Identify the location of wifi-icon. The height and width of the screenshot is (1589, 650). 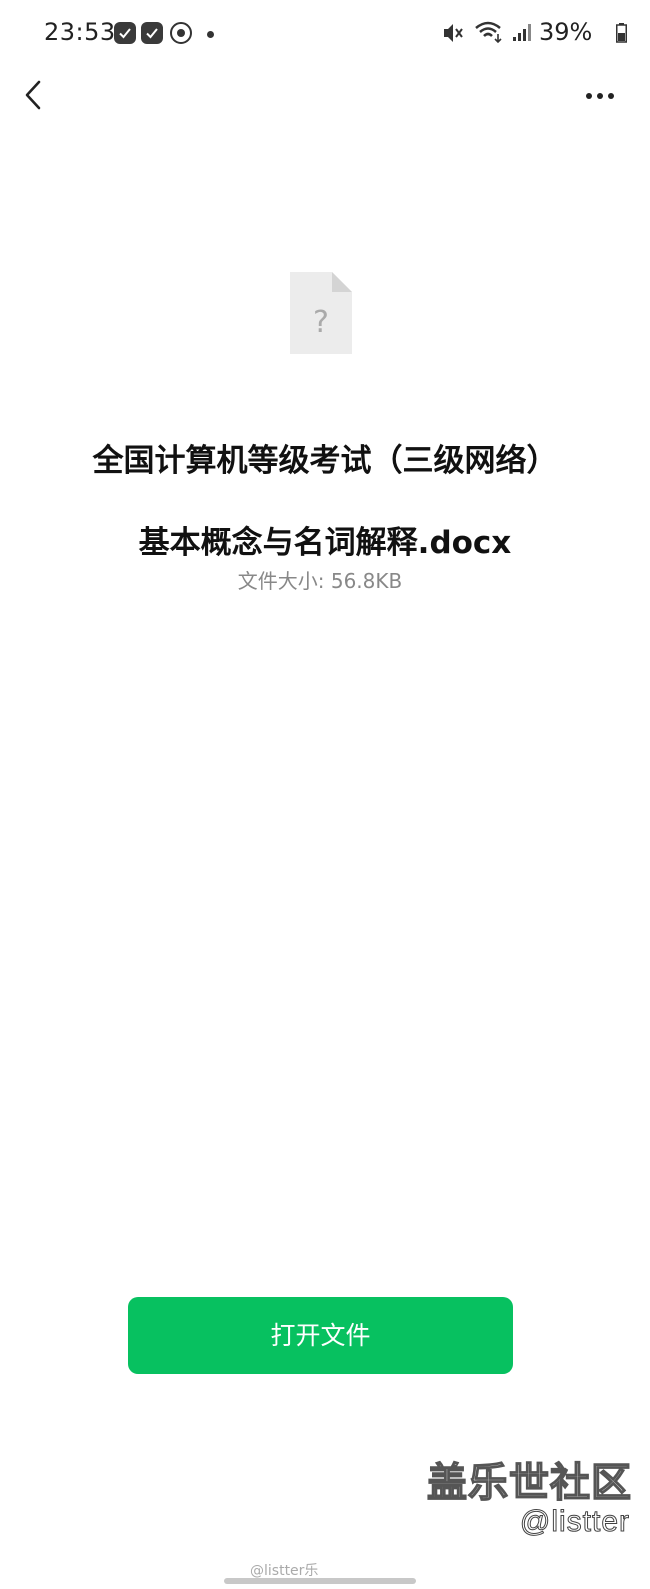
(488, 32).